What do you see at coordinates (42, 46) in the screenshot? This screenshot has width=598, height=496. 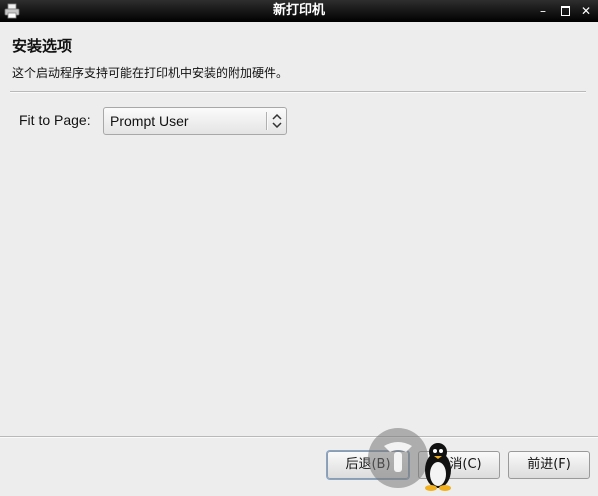 I see `page-title: 安装选项` at bounding box center [42, 46].